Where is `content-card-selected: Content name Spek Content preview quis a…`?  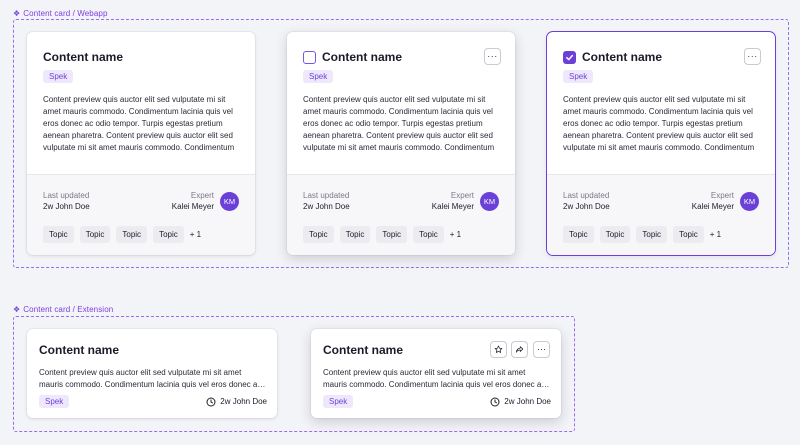 content-card-selected: Content name Spek Content preview quis a… is located at coordinates (661, 143).